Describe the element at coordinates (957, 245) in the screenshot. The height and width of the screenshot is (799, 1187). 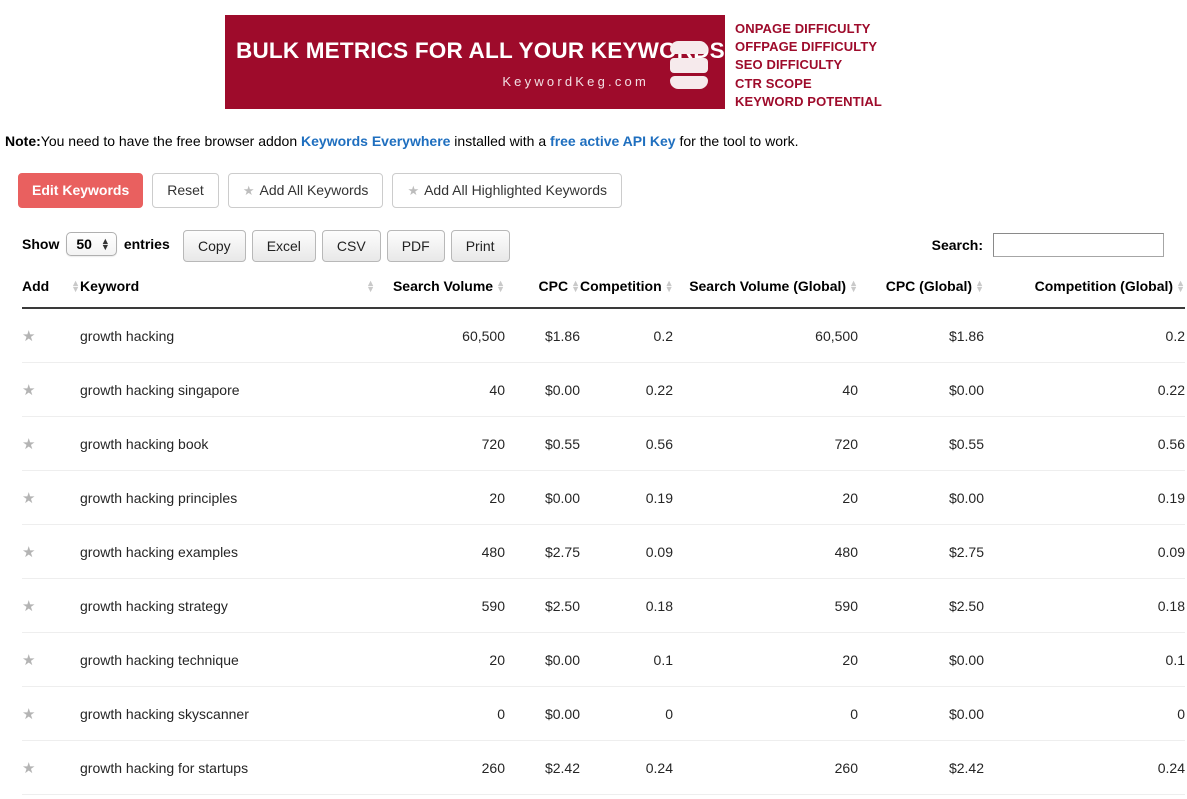
I see `search-label: Search:` at that location.